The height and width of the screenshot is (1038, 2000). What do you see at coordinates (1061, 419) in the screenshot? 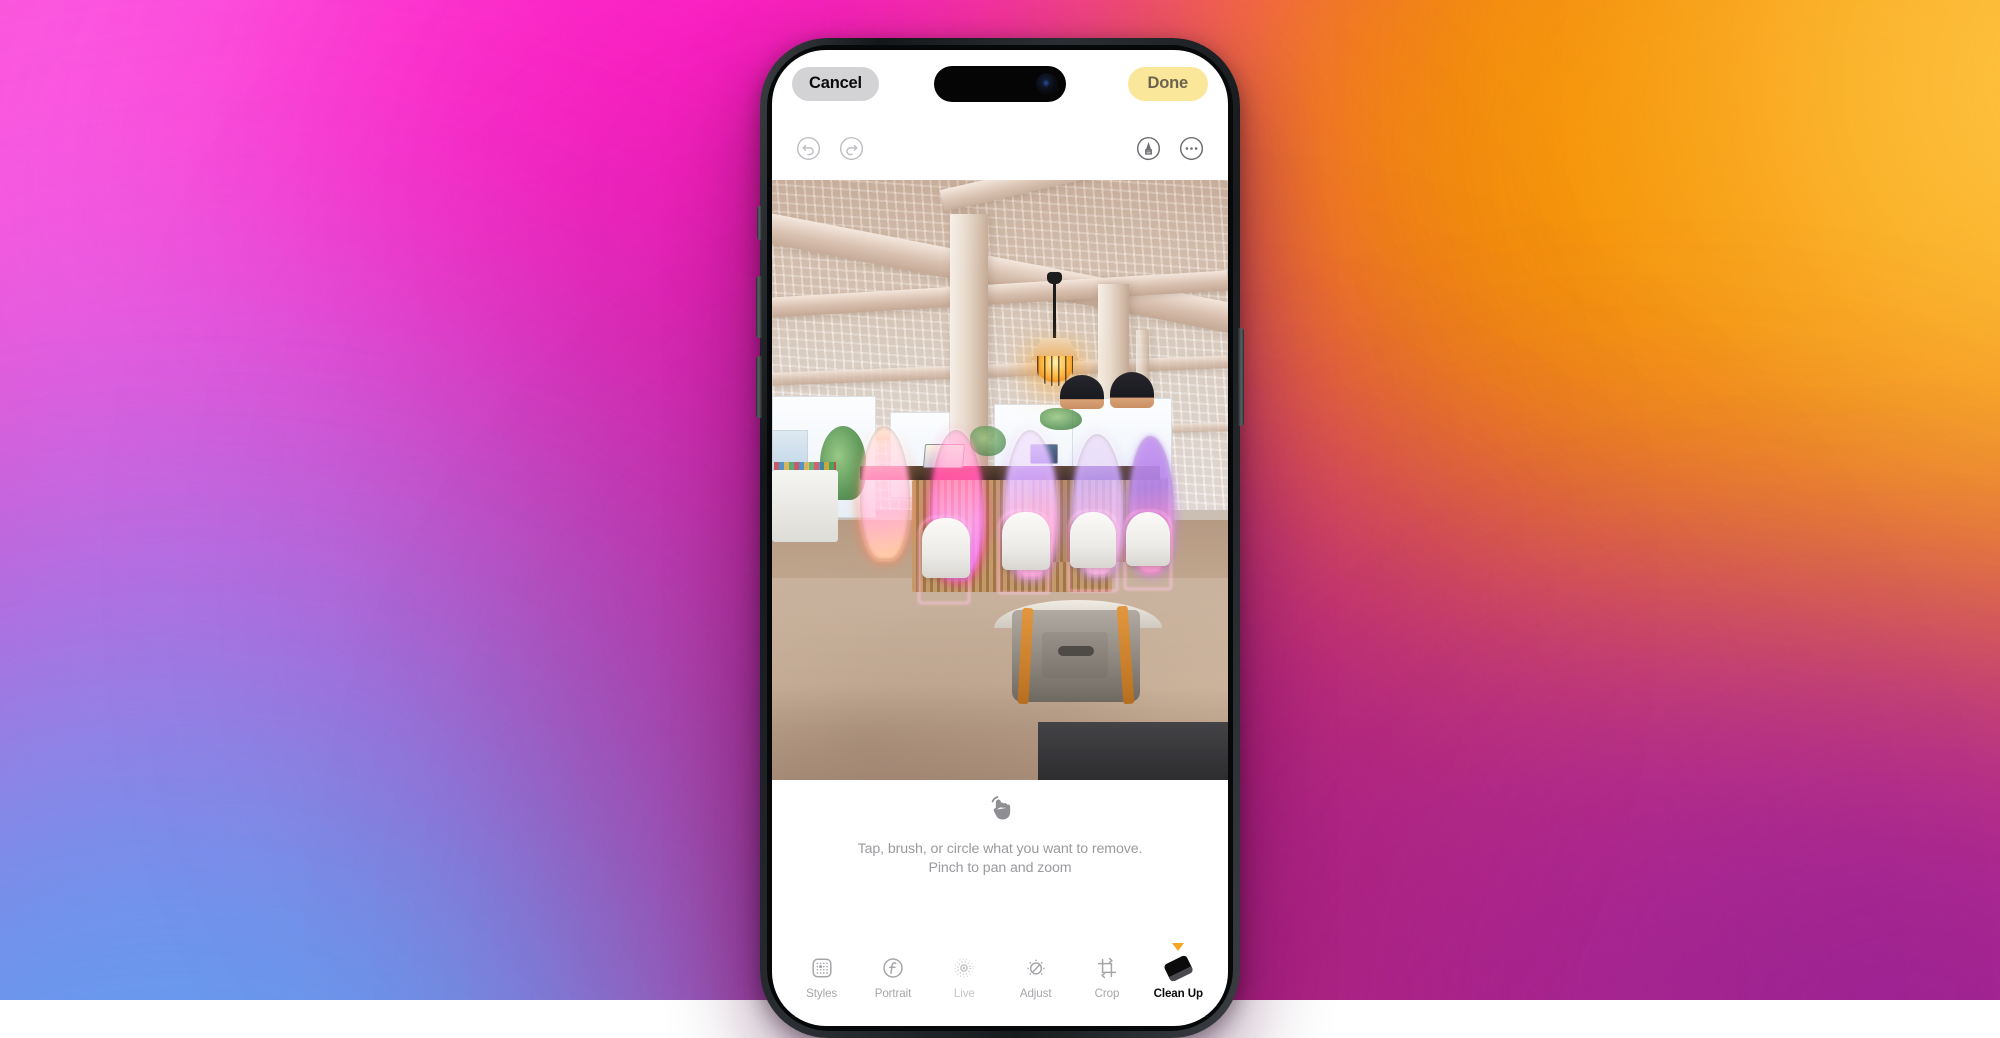
I see `plant` at bounding box center [1061, 419].